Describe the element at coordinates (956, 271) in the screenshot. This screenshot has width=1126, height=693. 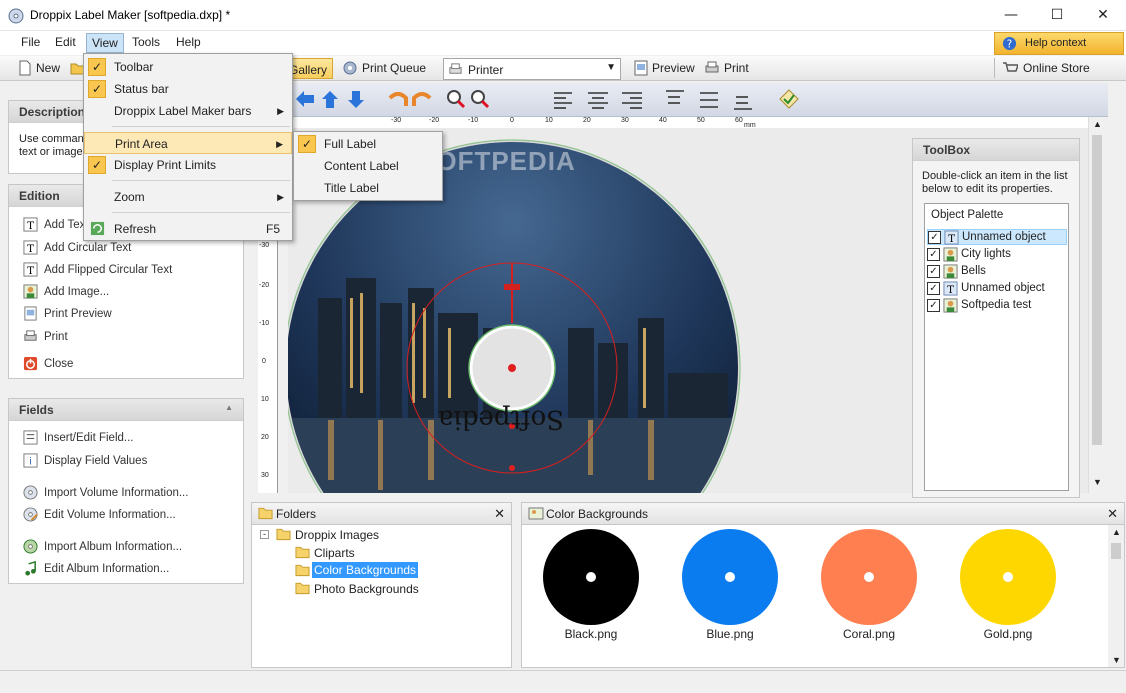
I see `palette-item: ✓ Bells` at that location.